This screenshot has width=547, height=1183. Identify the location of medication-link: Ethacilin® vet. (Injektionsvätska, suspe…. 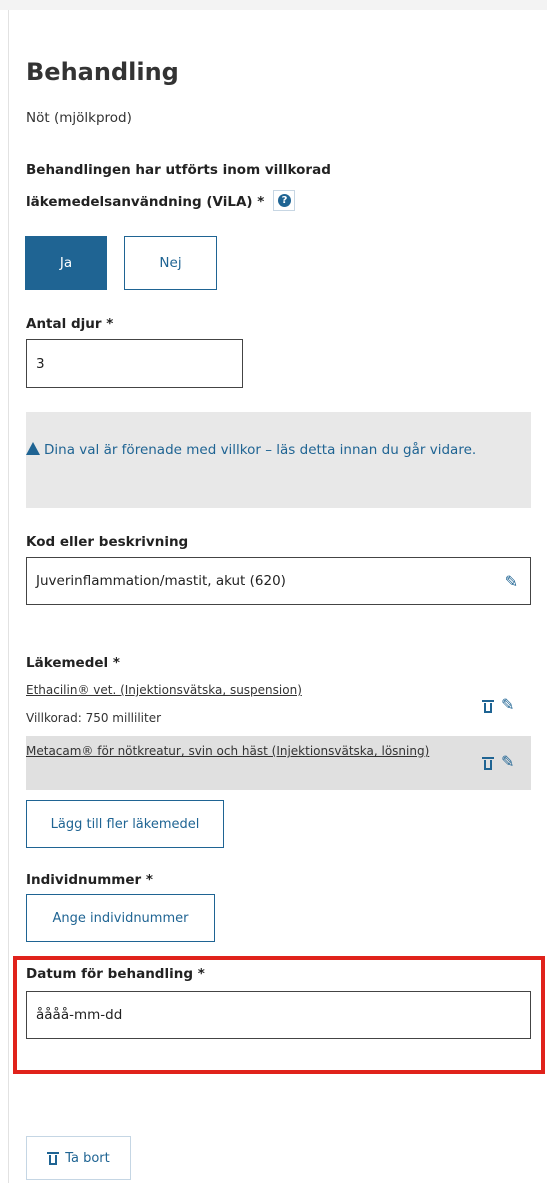
(164, 690).